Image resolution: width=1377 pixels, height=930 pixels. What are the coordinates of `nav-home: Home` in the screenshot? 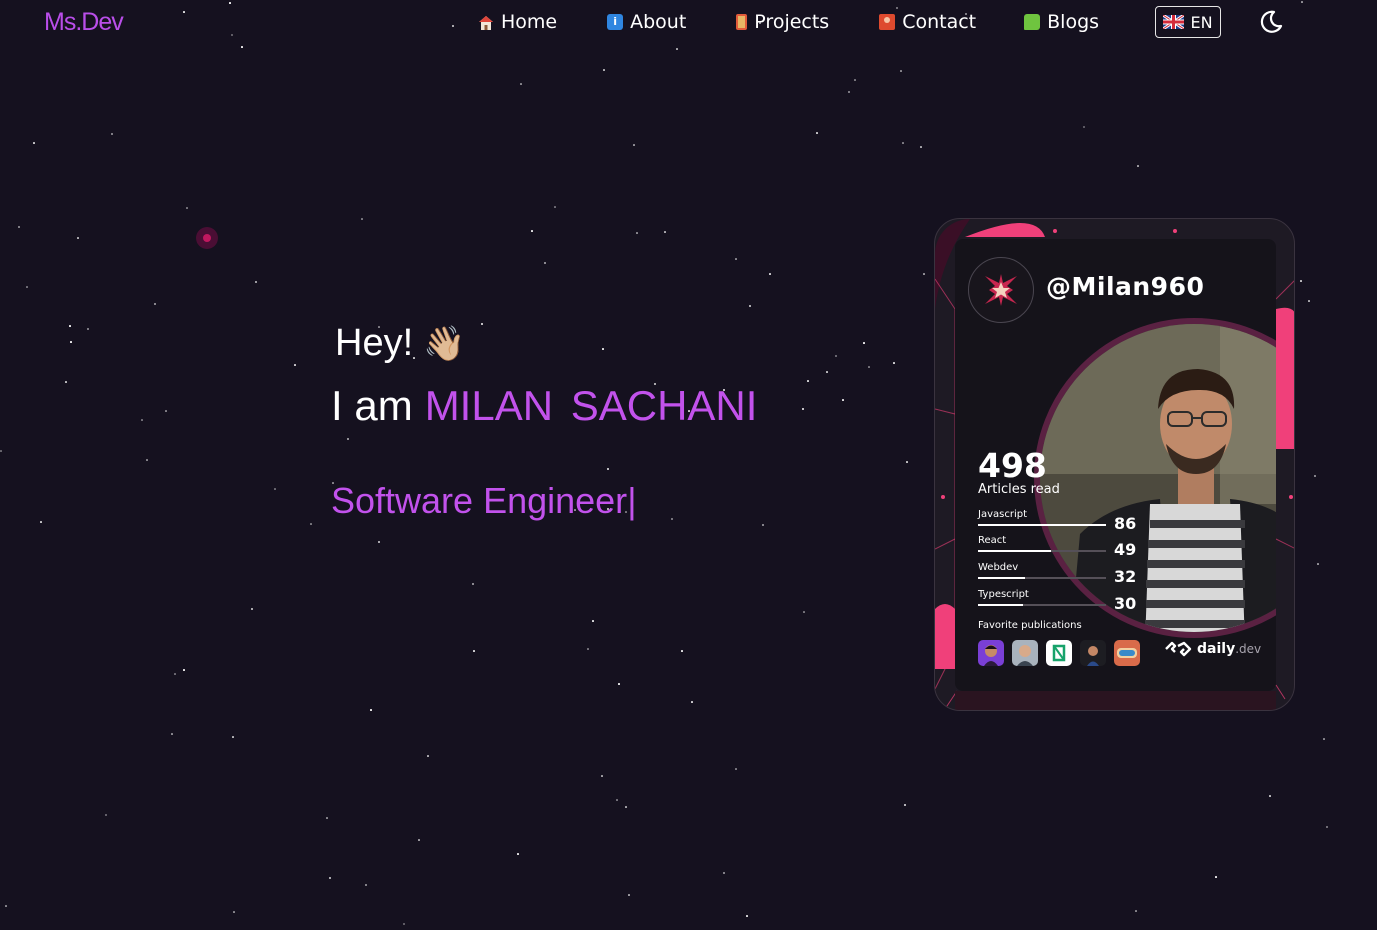 It's located at (517, 22).